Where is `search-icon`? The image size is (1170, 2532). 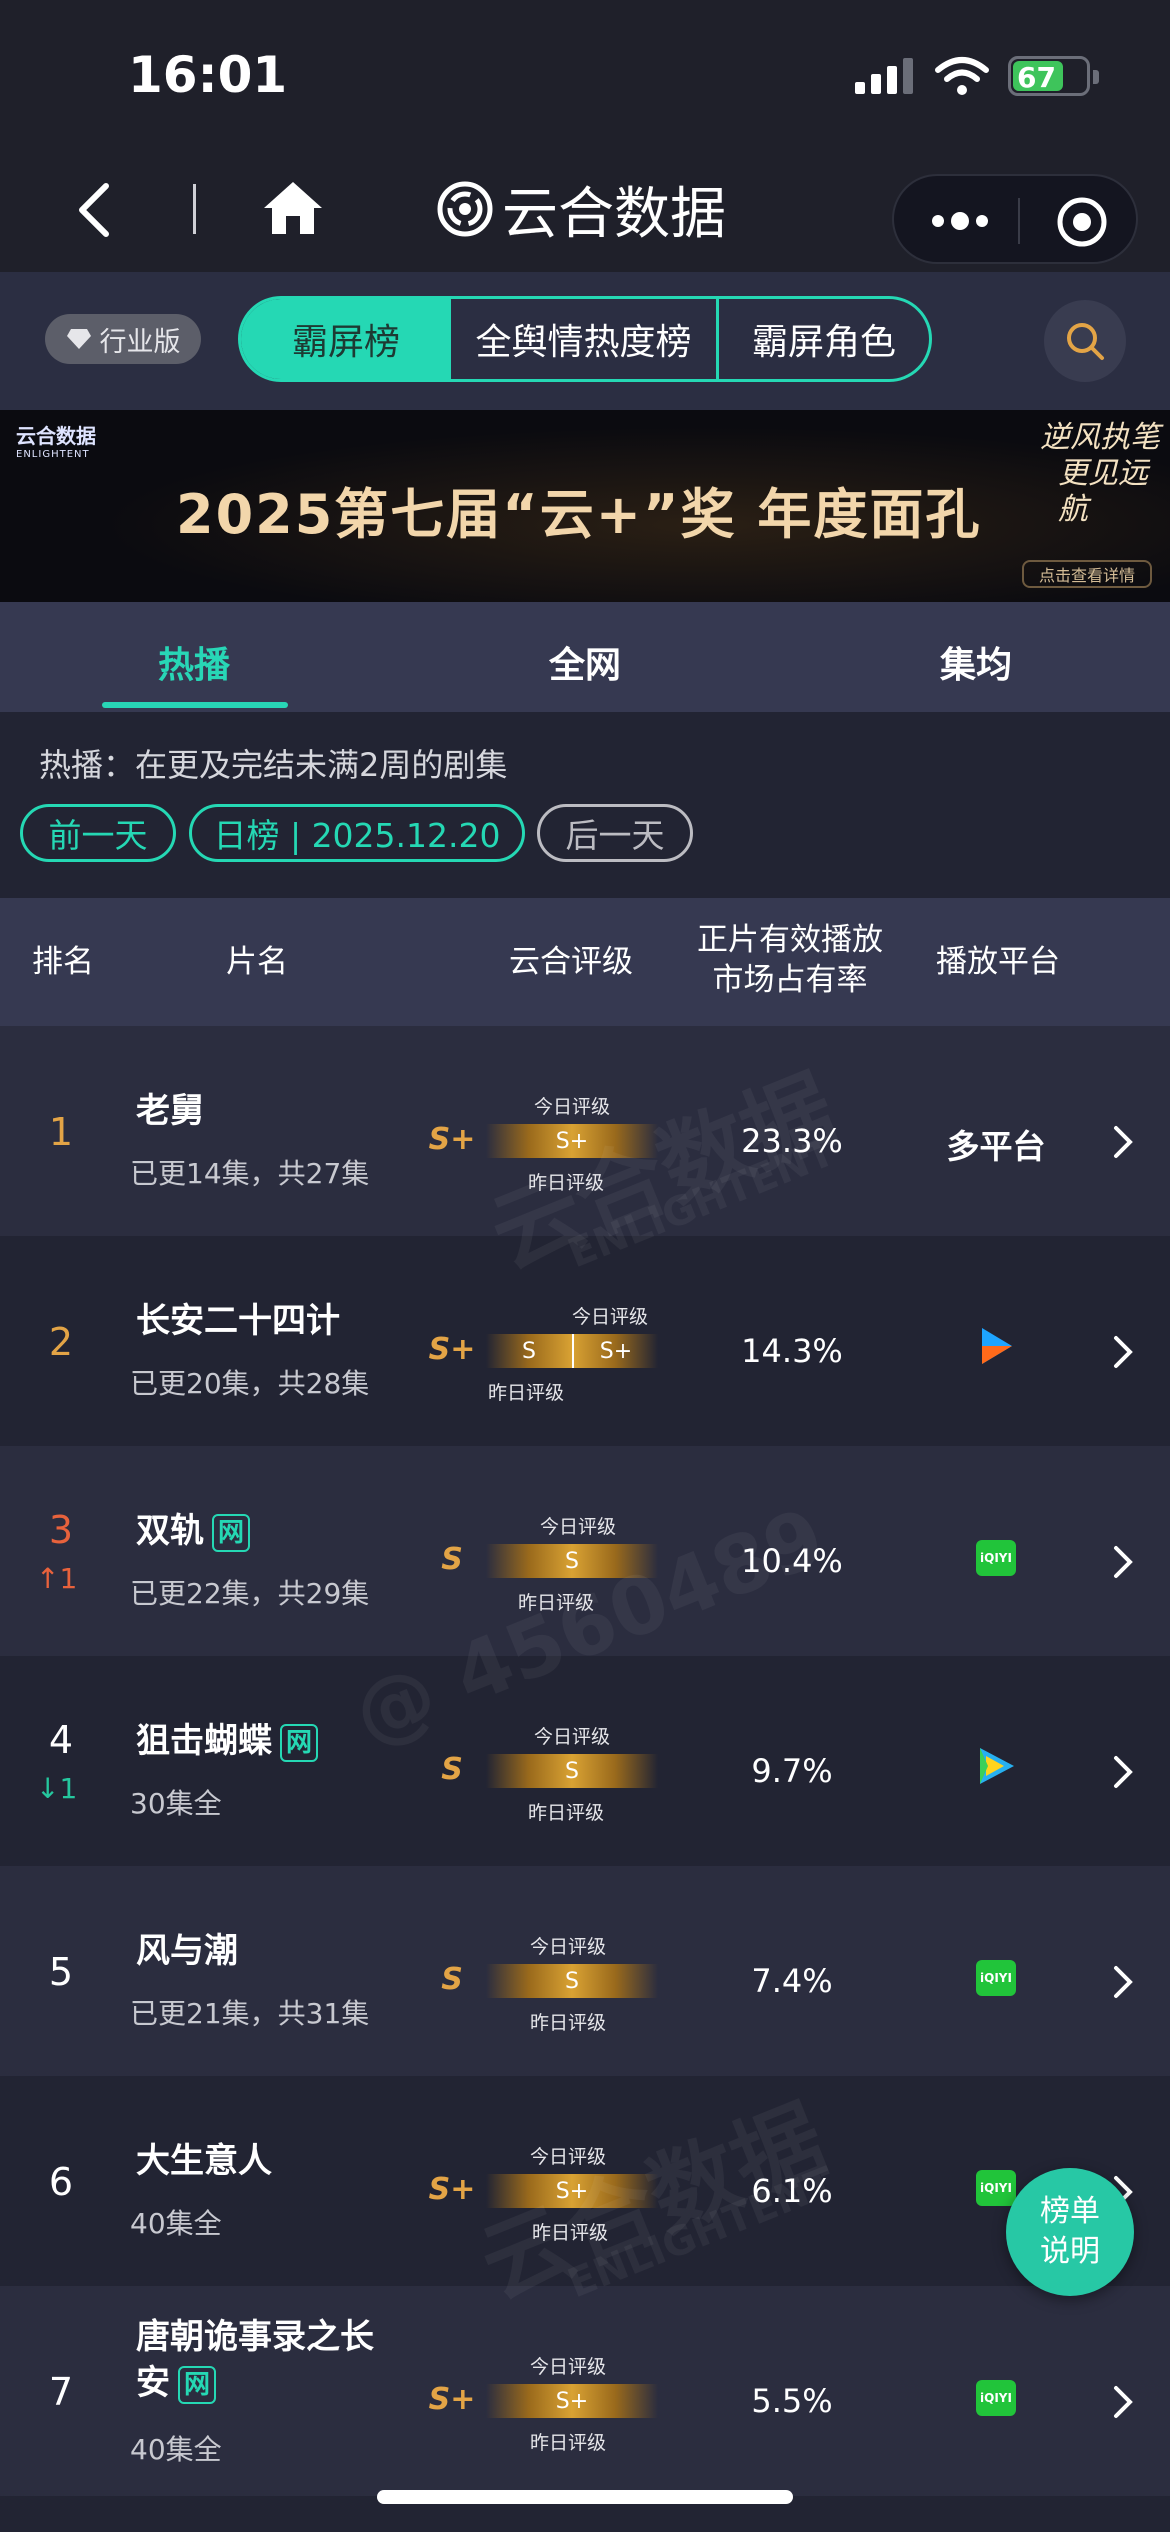 search-icon is located at coordinates (1085, 341).